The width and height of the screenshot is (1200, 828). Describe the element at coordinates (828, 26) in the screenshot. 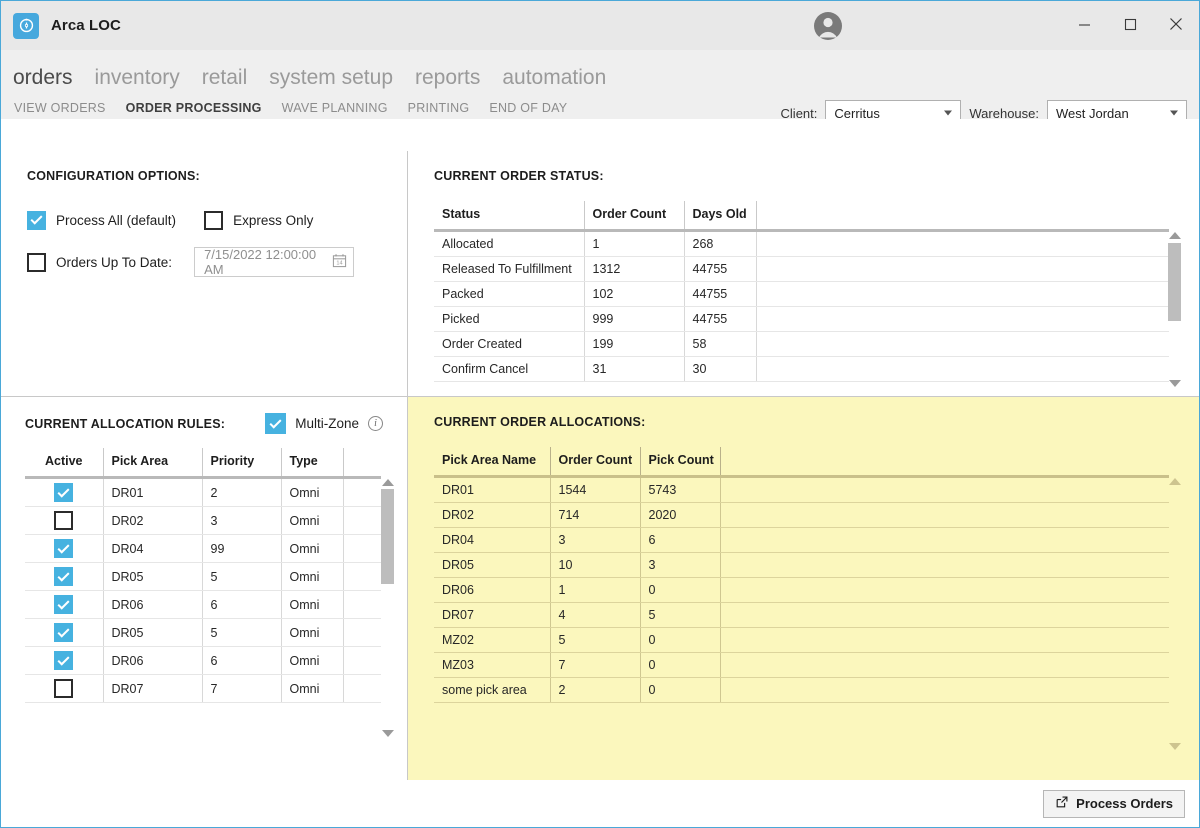

I see `user-account-icon` at that location.